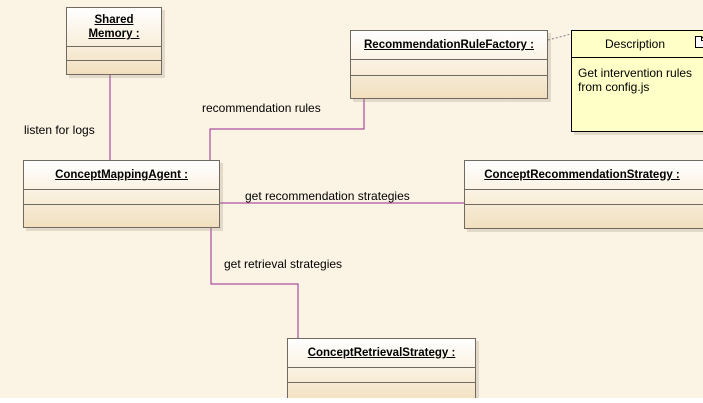 This screenshot has height=403, width=703. I want to click on class-rule-factory-name: RecommendationRuleFactory :, so click(449, 45).